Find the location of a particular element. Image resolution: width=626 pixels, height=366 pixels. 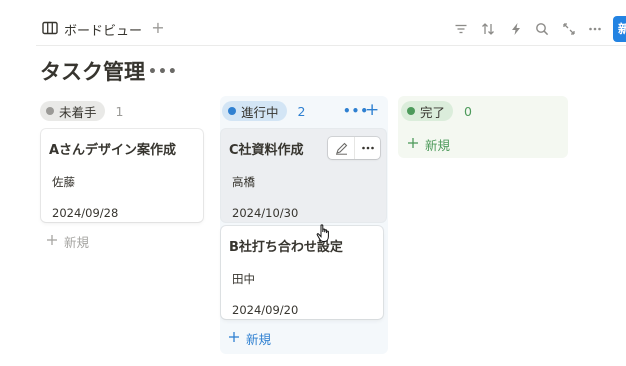

tab-board-view: ボードビュー is located at coordinates (92, 29).